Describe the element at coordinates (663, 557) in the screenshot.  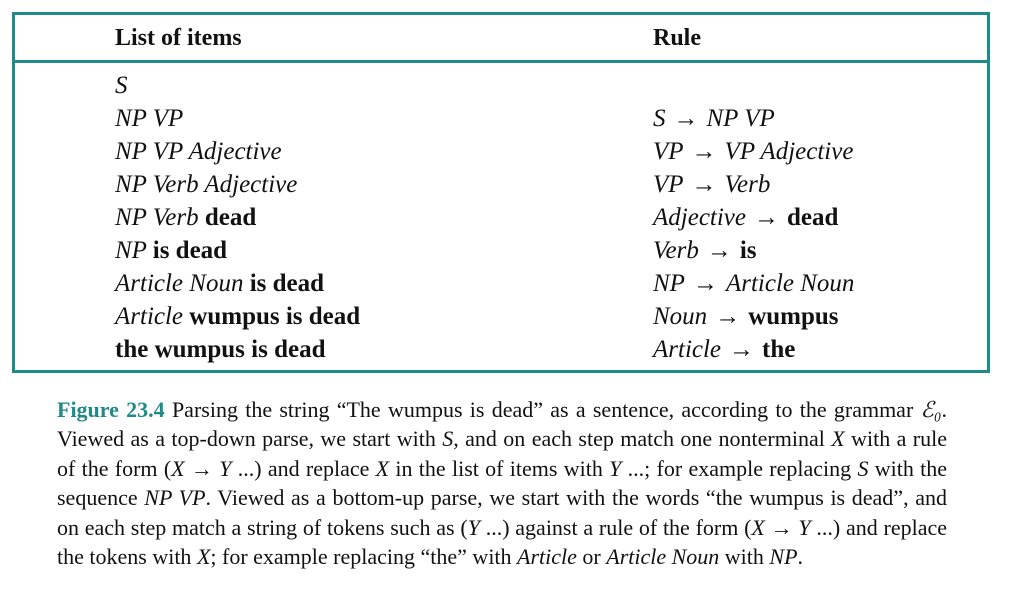
I see `caption-segment: Article Noun` at that location.